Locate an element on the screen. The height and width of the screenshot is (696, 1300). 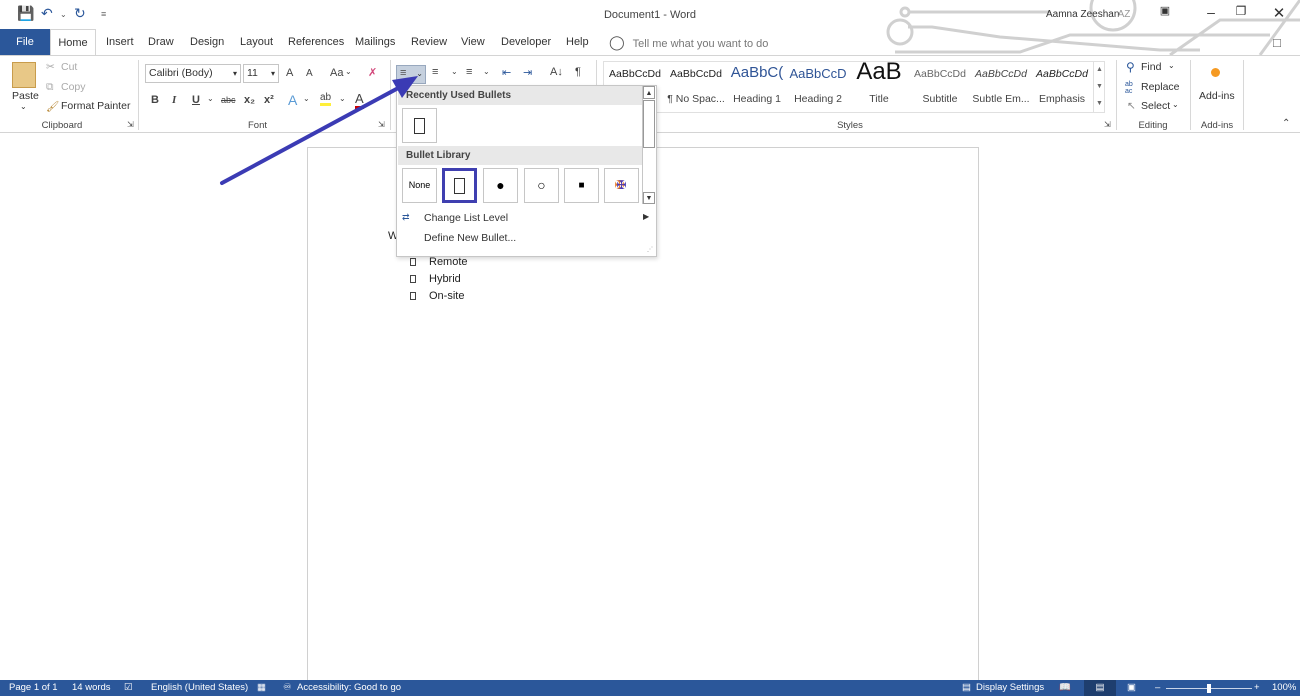
highlight-color-icon: ab is located at coordinates (326, 99).